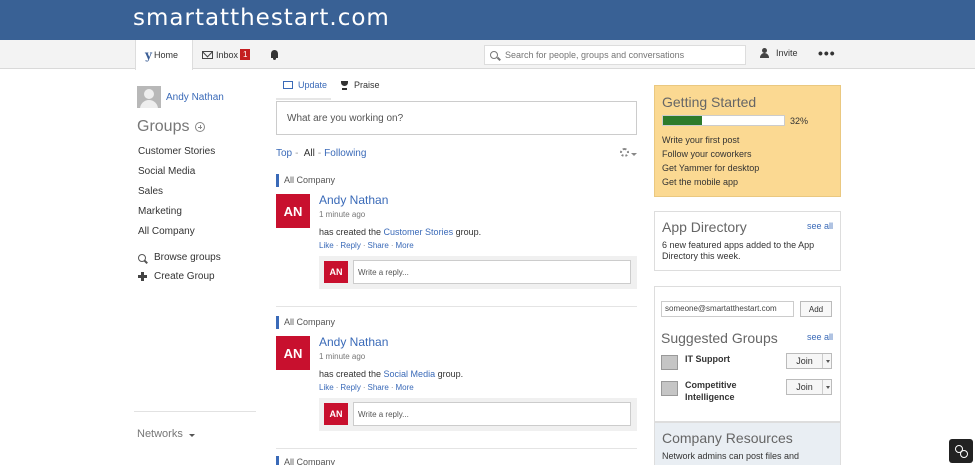 This screenshot has width=975, height=465. I want to click on thread-body: has created the Social Media group., so click(391, 374).